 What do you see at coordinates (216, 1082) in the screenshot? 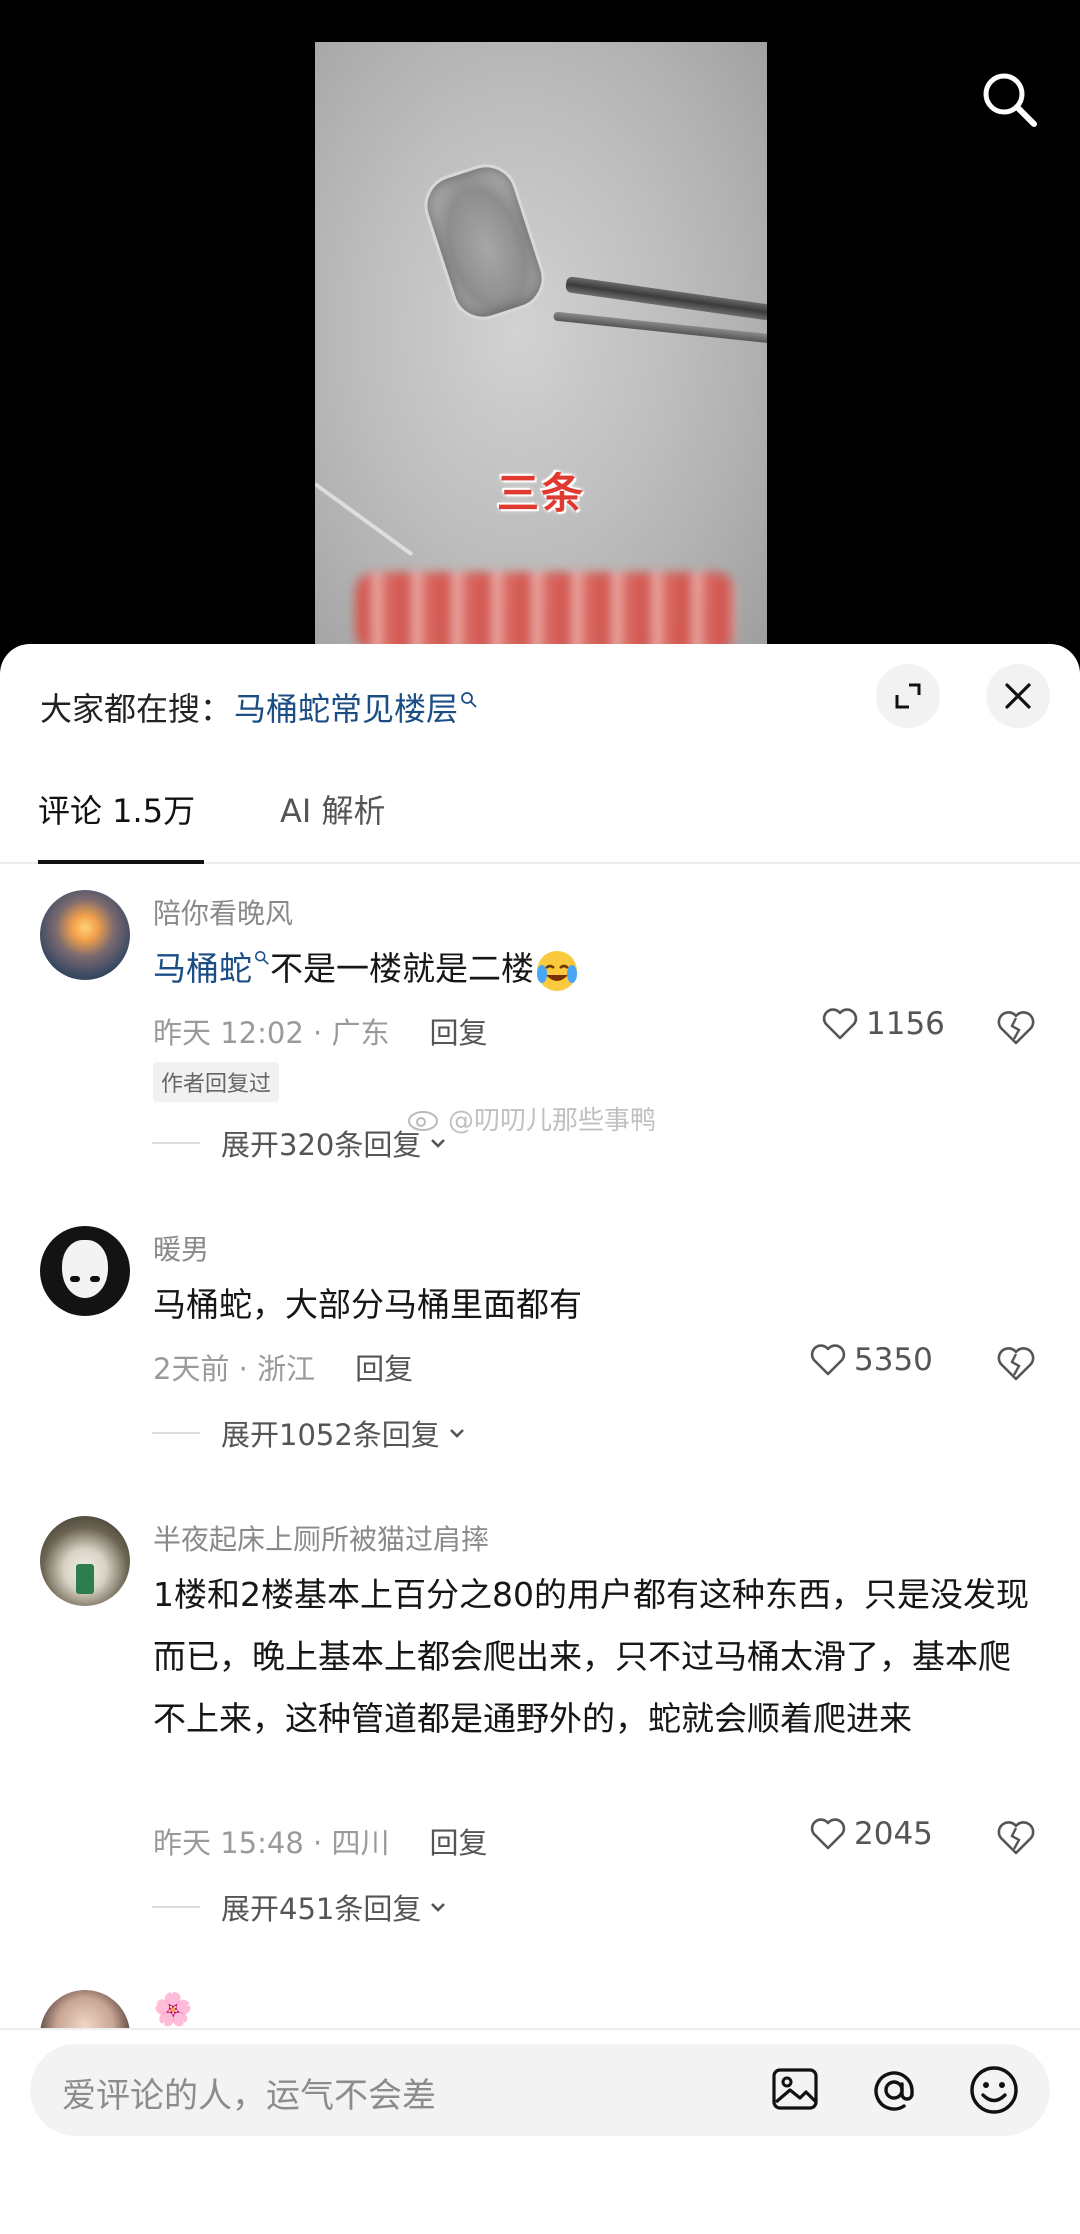
I see `author-replied-tag: 作者回复过` at bounding box center [216, 1082].